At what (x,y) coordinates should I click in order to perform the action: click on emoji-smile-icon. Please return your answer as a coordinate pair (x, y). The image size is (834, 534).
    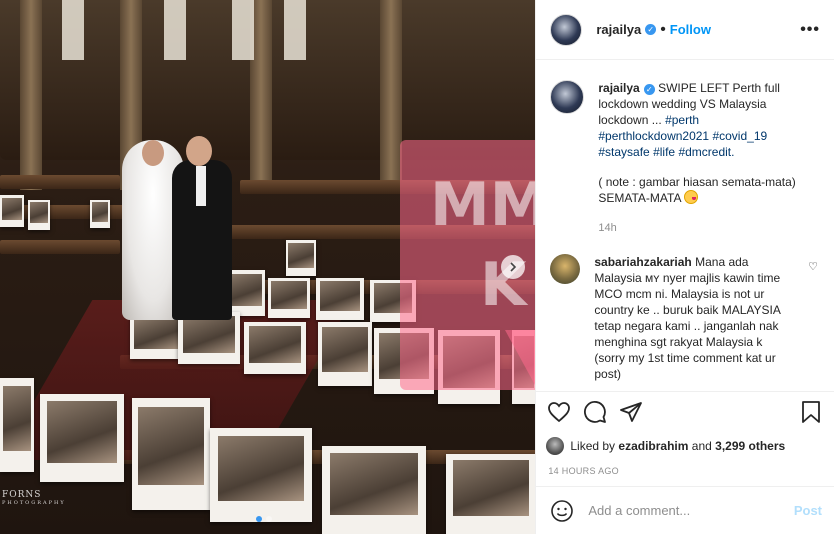
    Looking at the image, I should click on (562, 511).